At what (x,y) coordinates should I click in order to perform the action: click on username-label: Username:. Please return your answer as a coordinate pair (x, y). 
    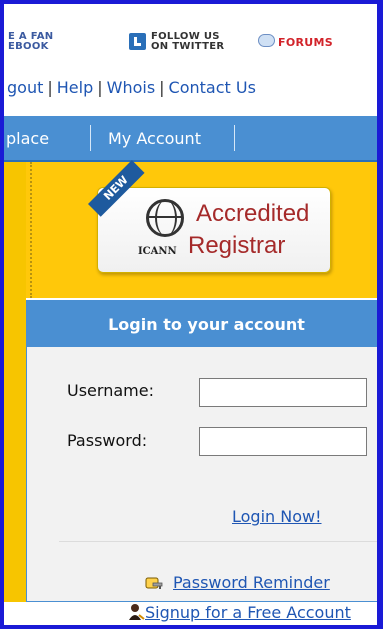
    Looking at the image, I should click on (110, 390).